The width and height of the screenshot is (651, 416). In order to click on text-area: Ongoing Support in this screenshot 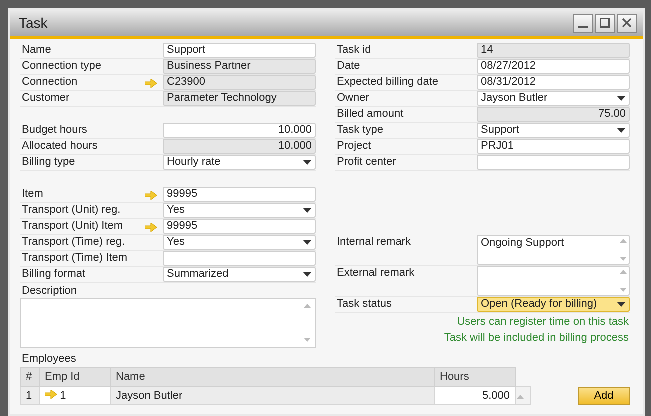, I will do `click(553, 250)`.